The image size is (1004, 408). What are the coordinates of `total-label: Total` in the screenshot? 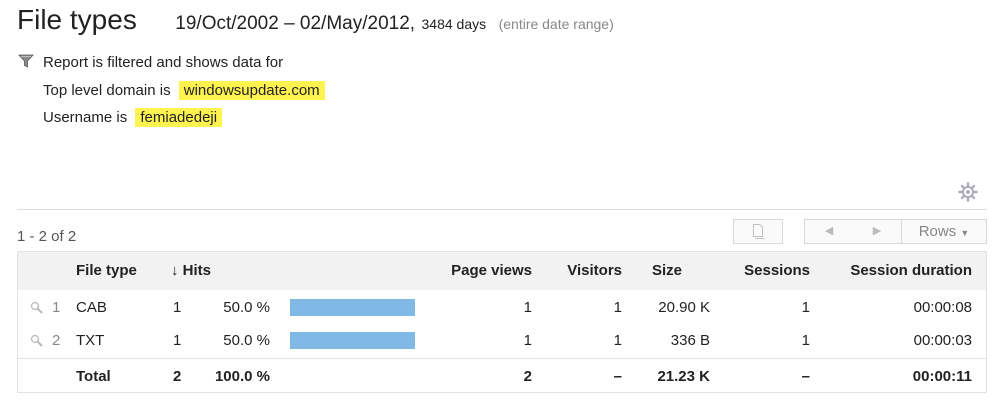 It's located at (93, 376).